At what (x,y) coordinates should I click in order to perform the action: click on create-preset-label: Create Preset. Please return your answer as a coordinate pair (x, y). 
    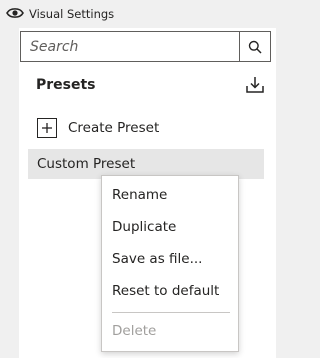
    Looking at the image, I should click on (114, 128).